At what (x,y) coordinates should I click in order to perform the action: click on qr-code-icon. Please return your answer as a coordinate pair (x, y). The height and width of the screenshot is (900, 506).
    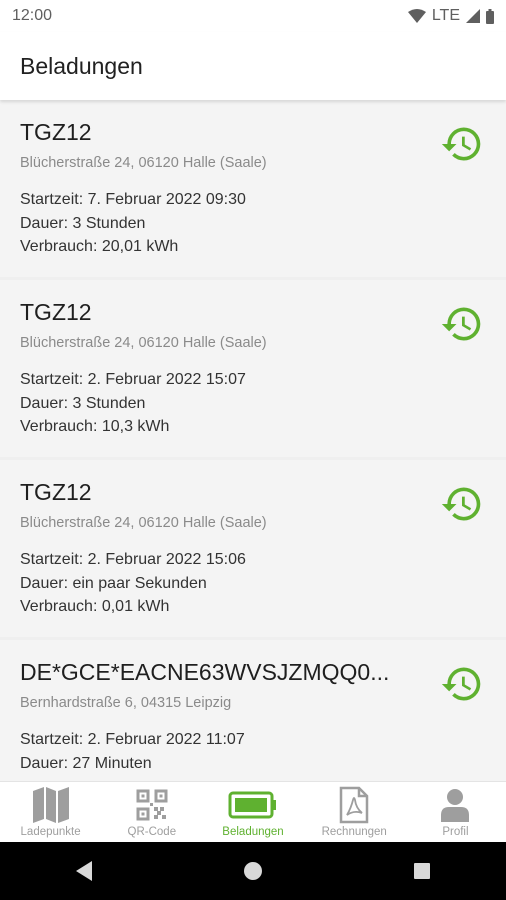
    Looking at the image, I should click on (152, 805).